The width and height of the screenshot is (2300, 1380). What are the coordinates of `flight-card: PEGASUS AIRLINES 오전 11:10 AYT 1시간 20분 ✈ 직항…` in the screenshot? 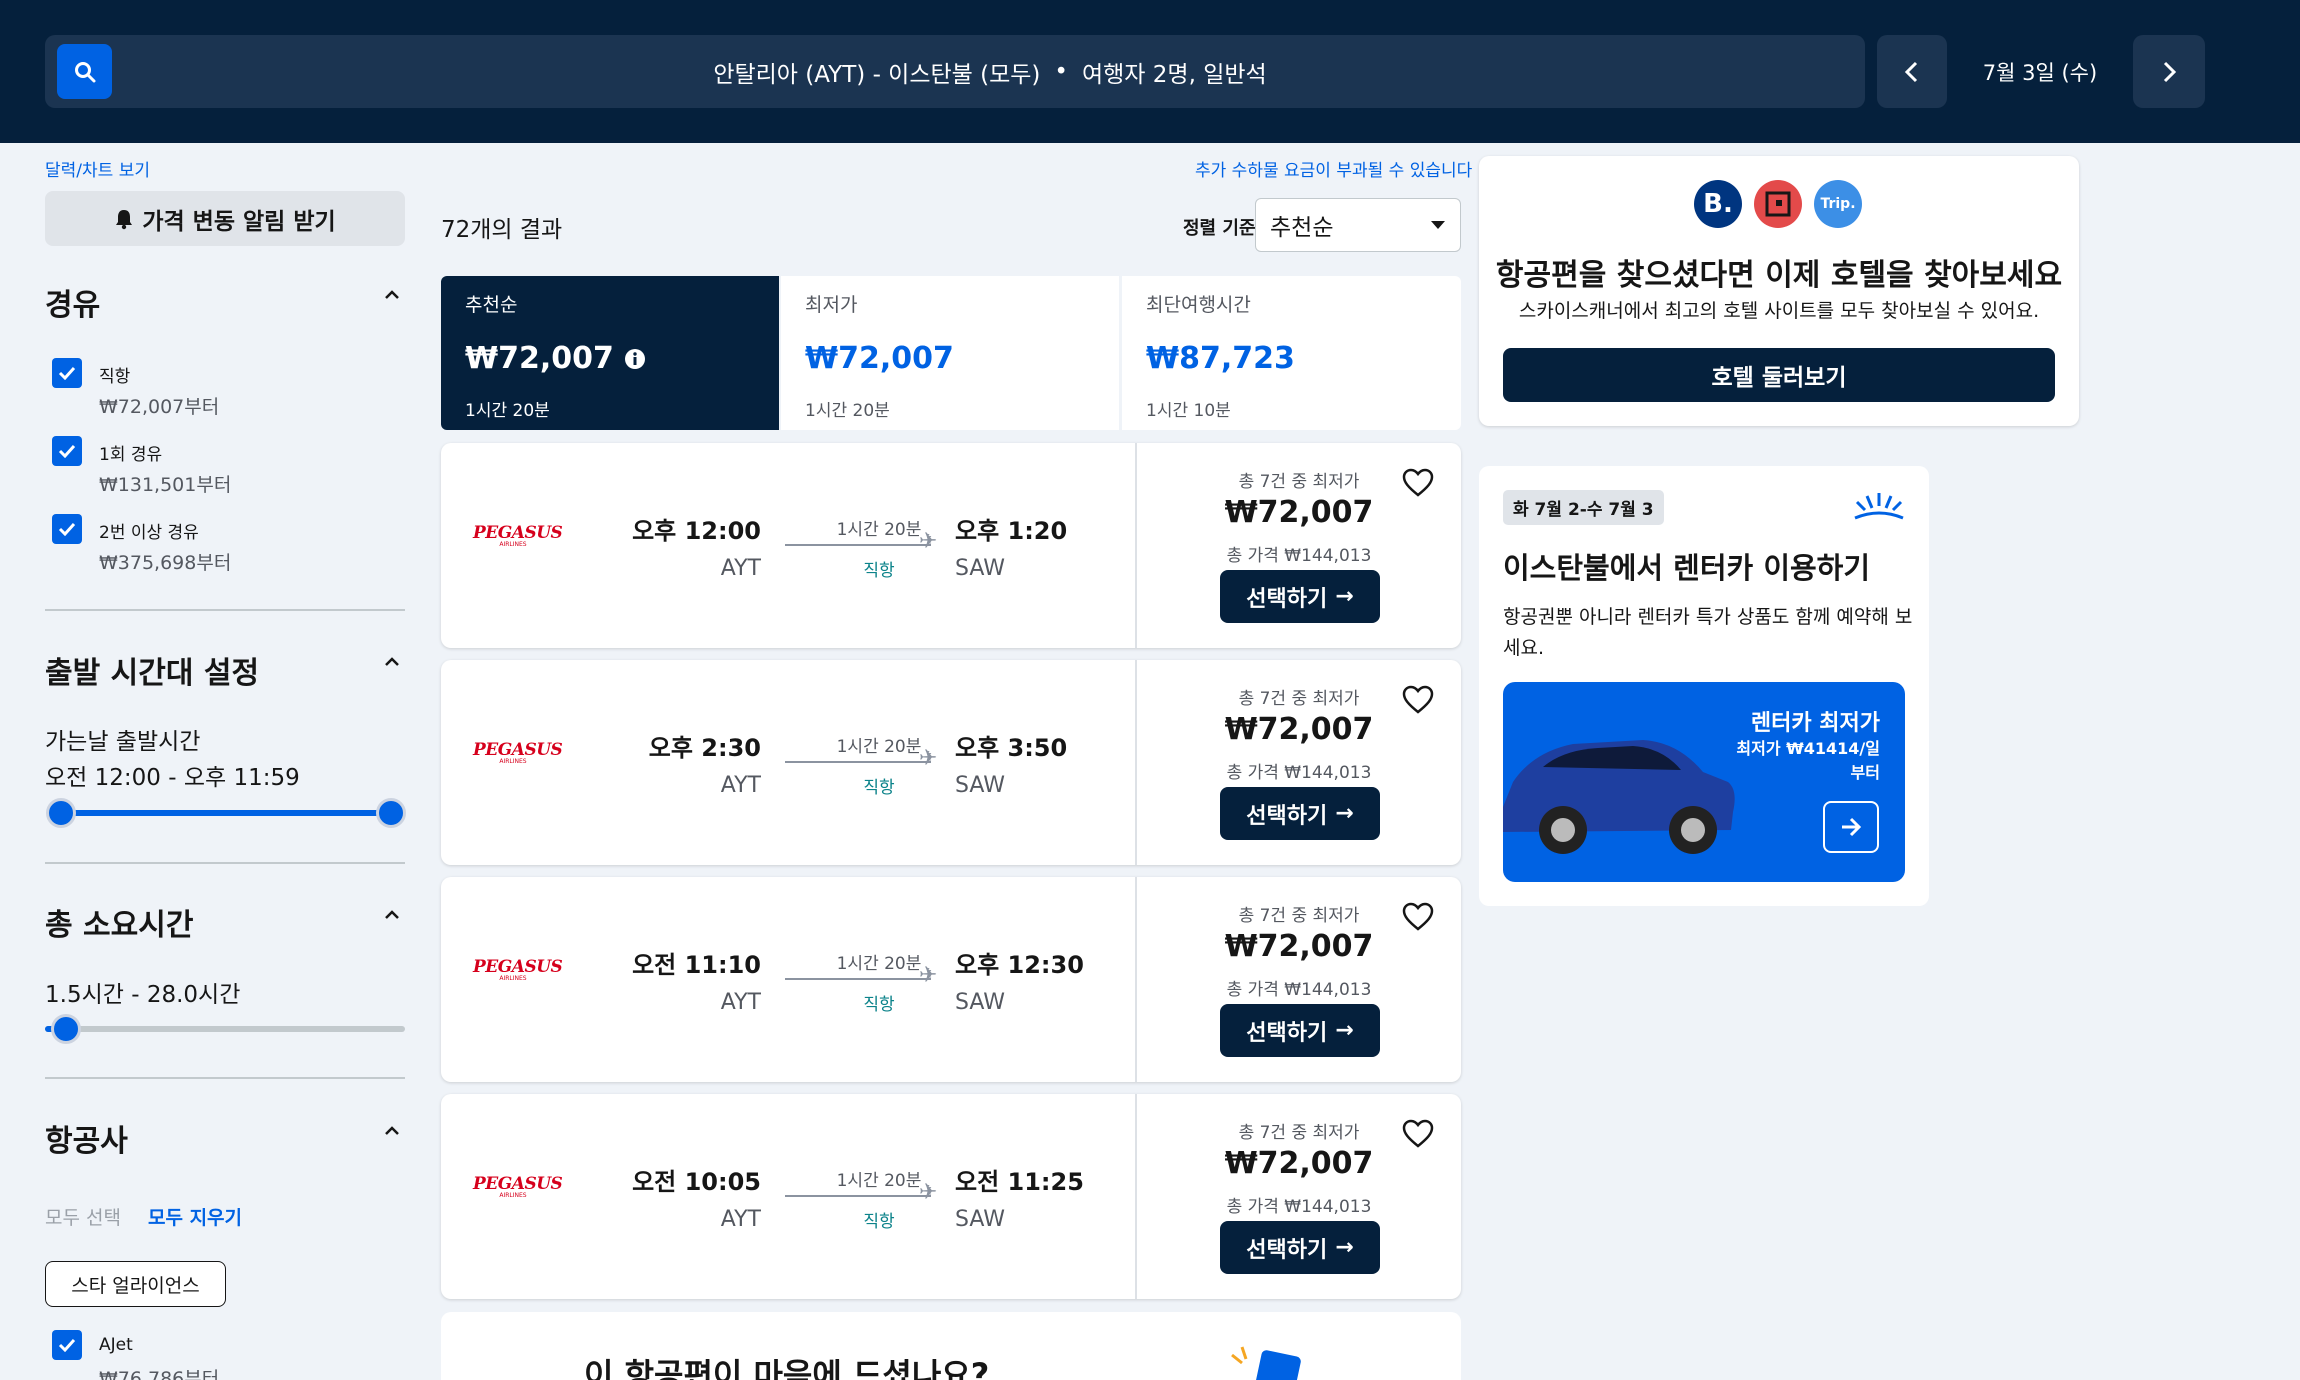 It's located at (951, 979).